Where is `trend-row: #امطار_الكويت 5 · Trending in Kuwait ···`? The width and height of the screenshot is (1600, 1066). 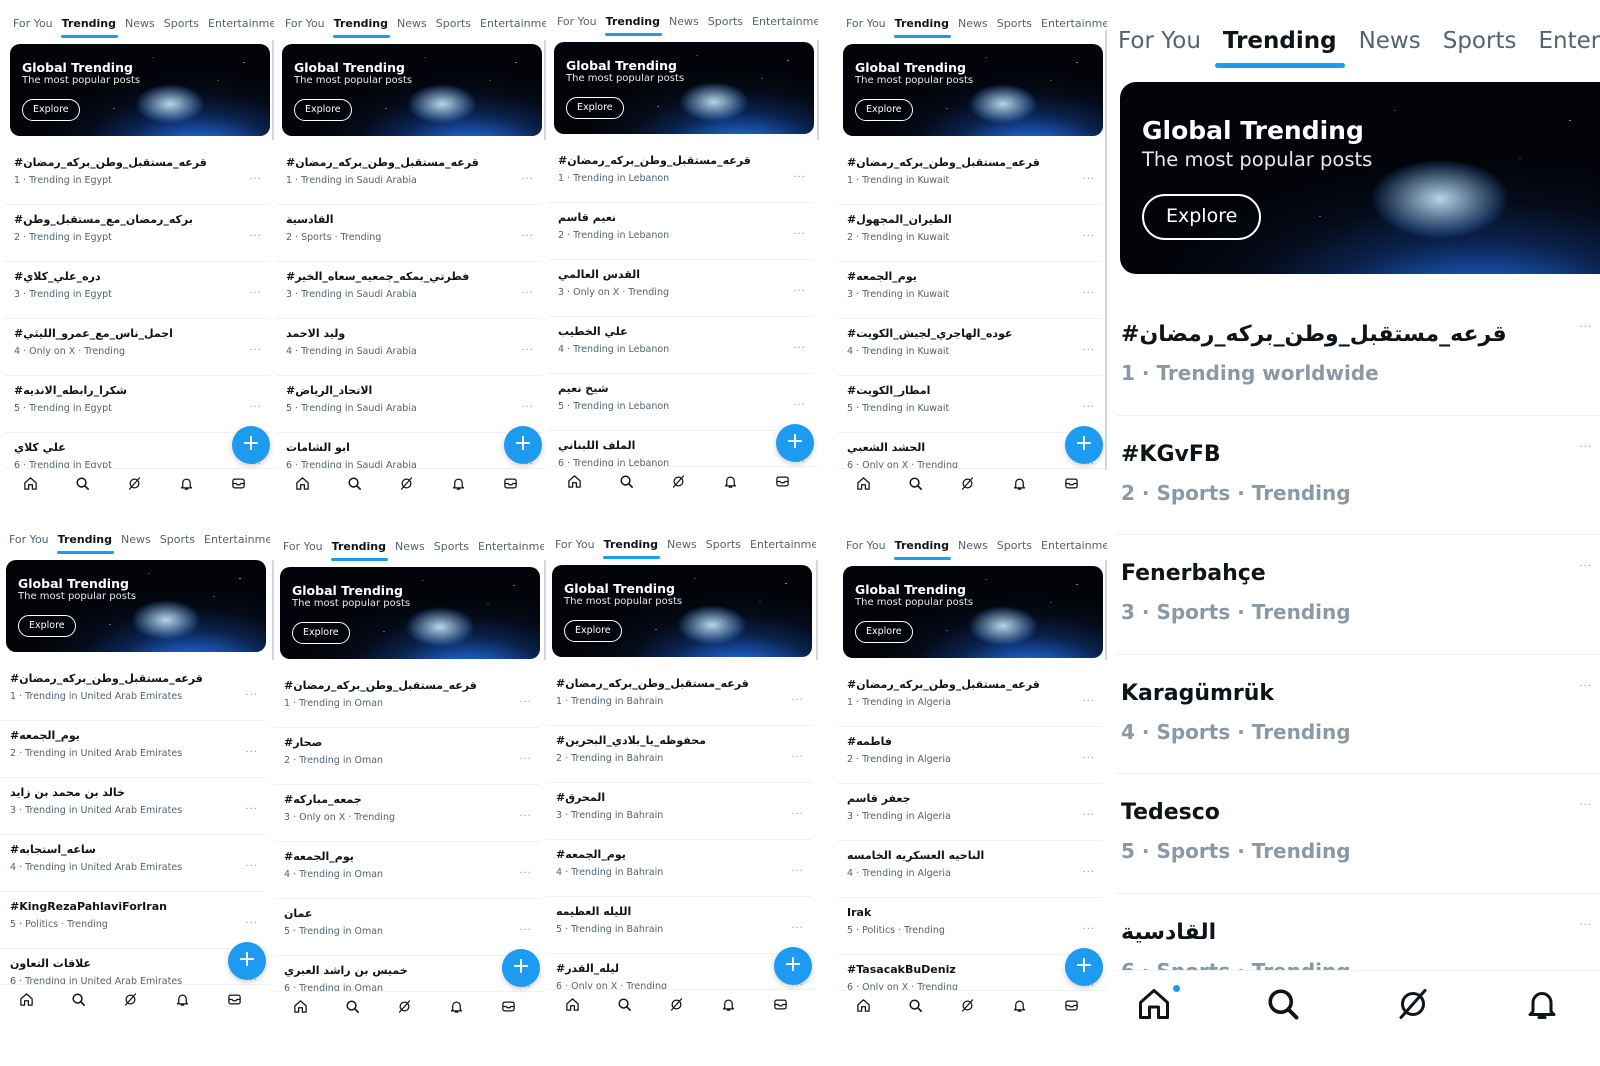
trend-row: #امطار_الكويت 5 · Trending in Kuwait ··· is located at coordinates (970, 404).